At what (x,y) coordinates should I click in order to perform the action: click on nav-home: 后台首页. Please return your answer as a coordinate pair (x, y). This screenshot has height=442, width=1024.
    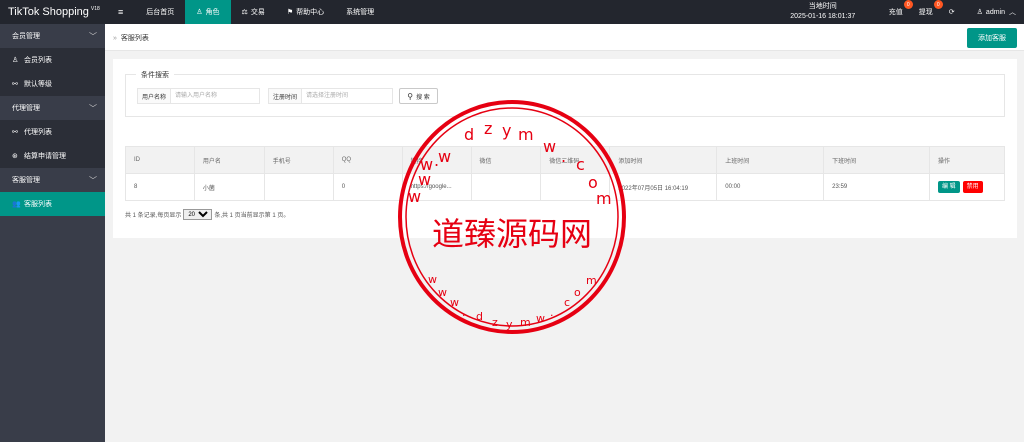
    Looking at the image, I should click on (160, 12).